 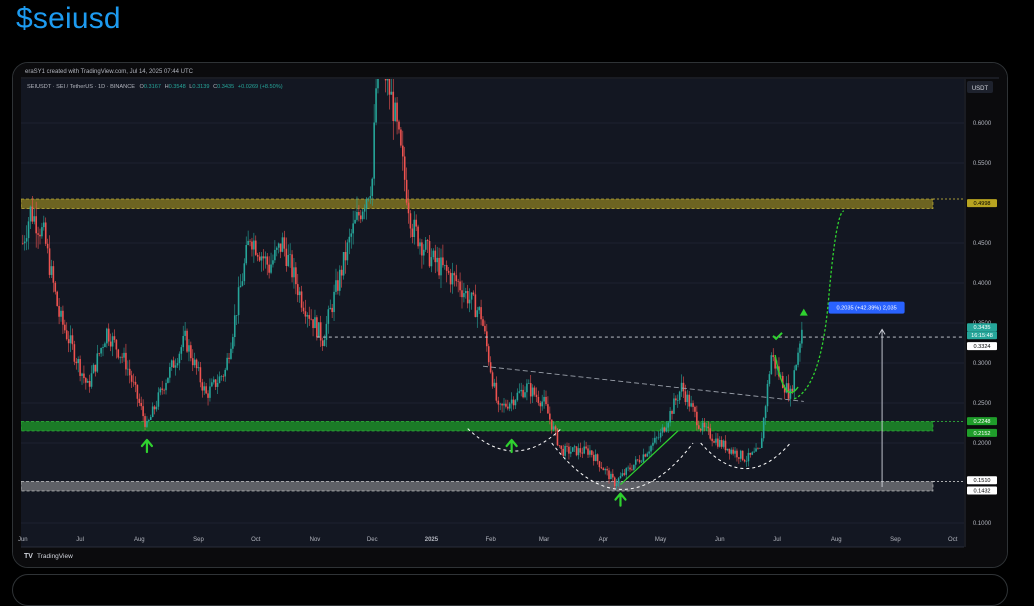 I want to click on level-label-bottom-top: 0.1510, so click(x=982, y=480).